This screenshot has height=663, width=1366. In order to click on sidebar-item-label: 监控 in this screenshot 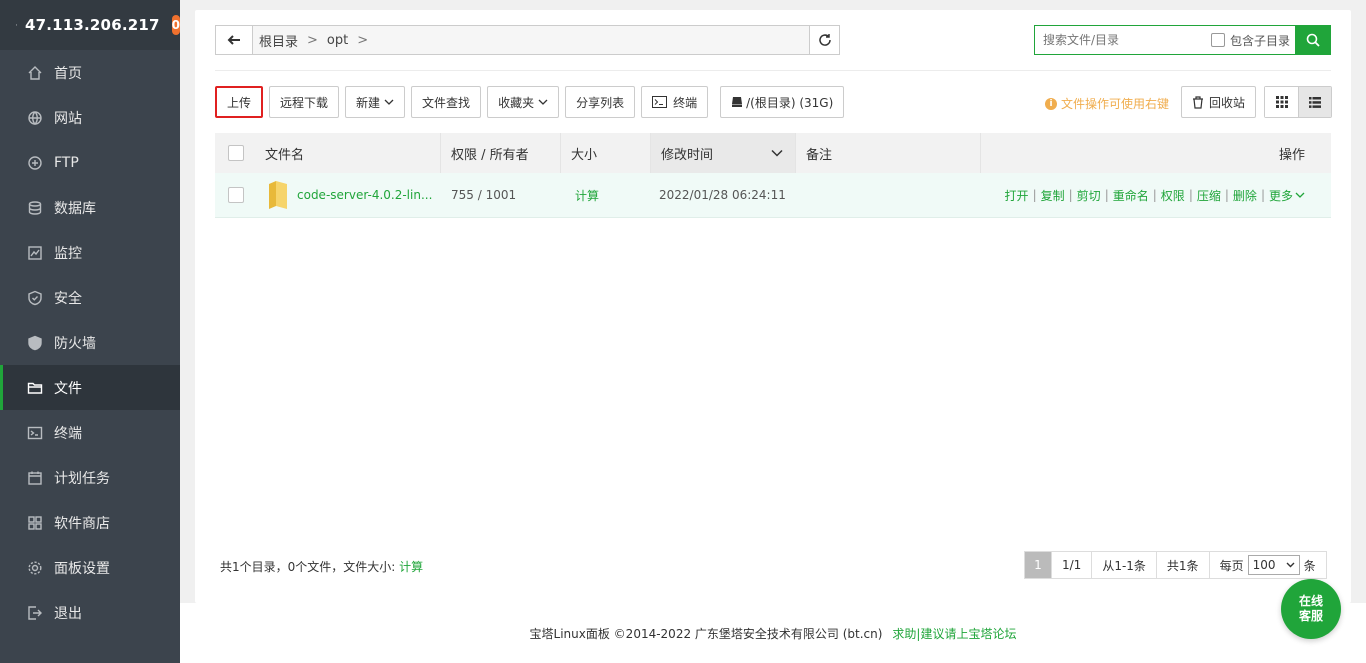, I will do `click(68, 253)`.